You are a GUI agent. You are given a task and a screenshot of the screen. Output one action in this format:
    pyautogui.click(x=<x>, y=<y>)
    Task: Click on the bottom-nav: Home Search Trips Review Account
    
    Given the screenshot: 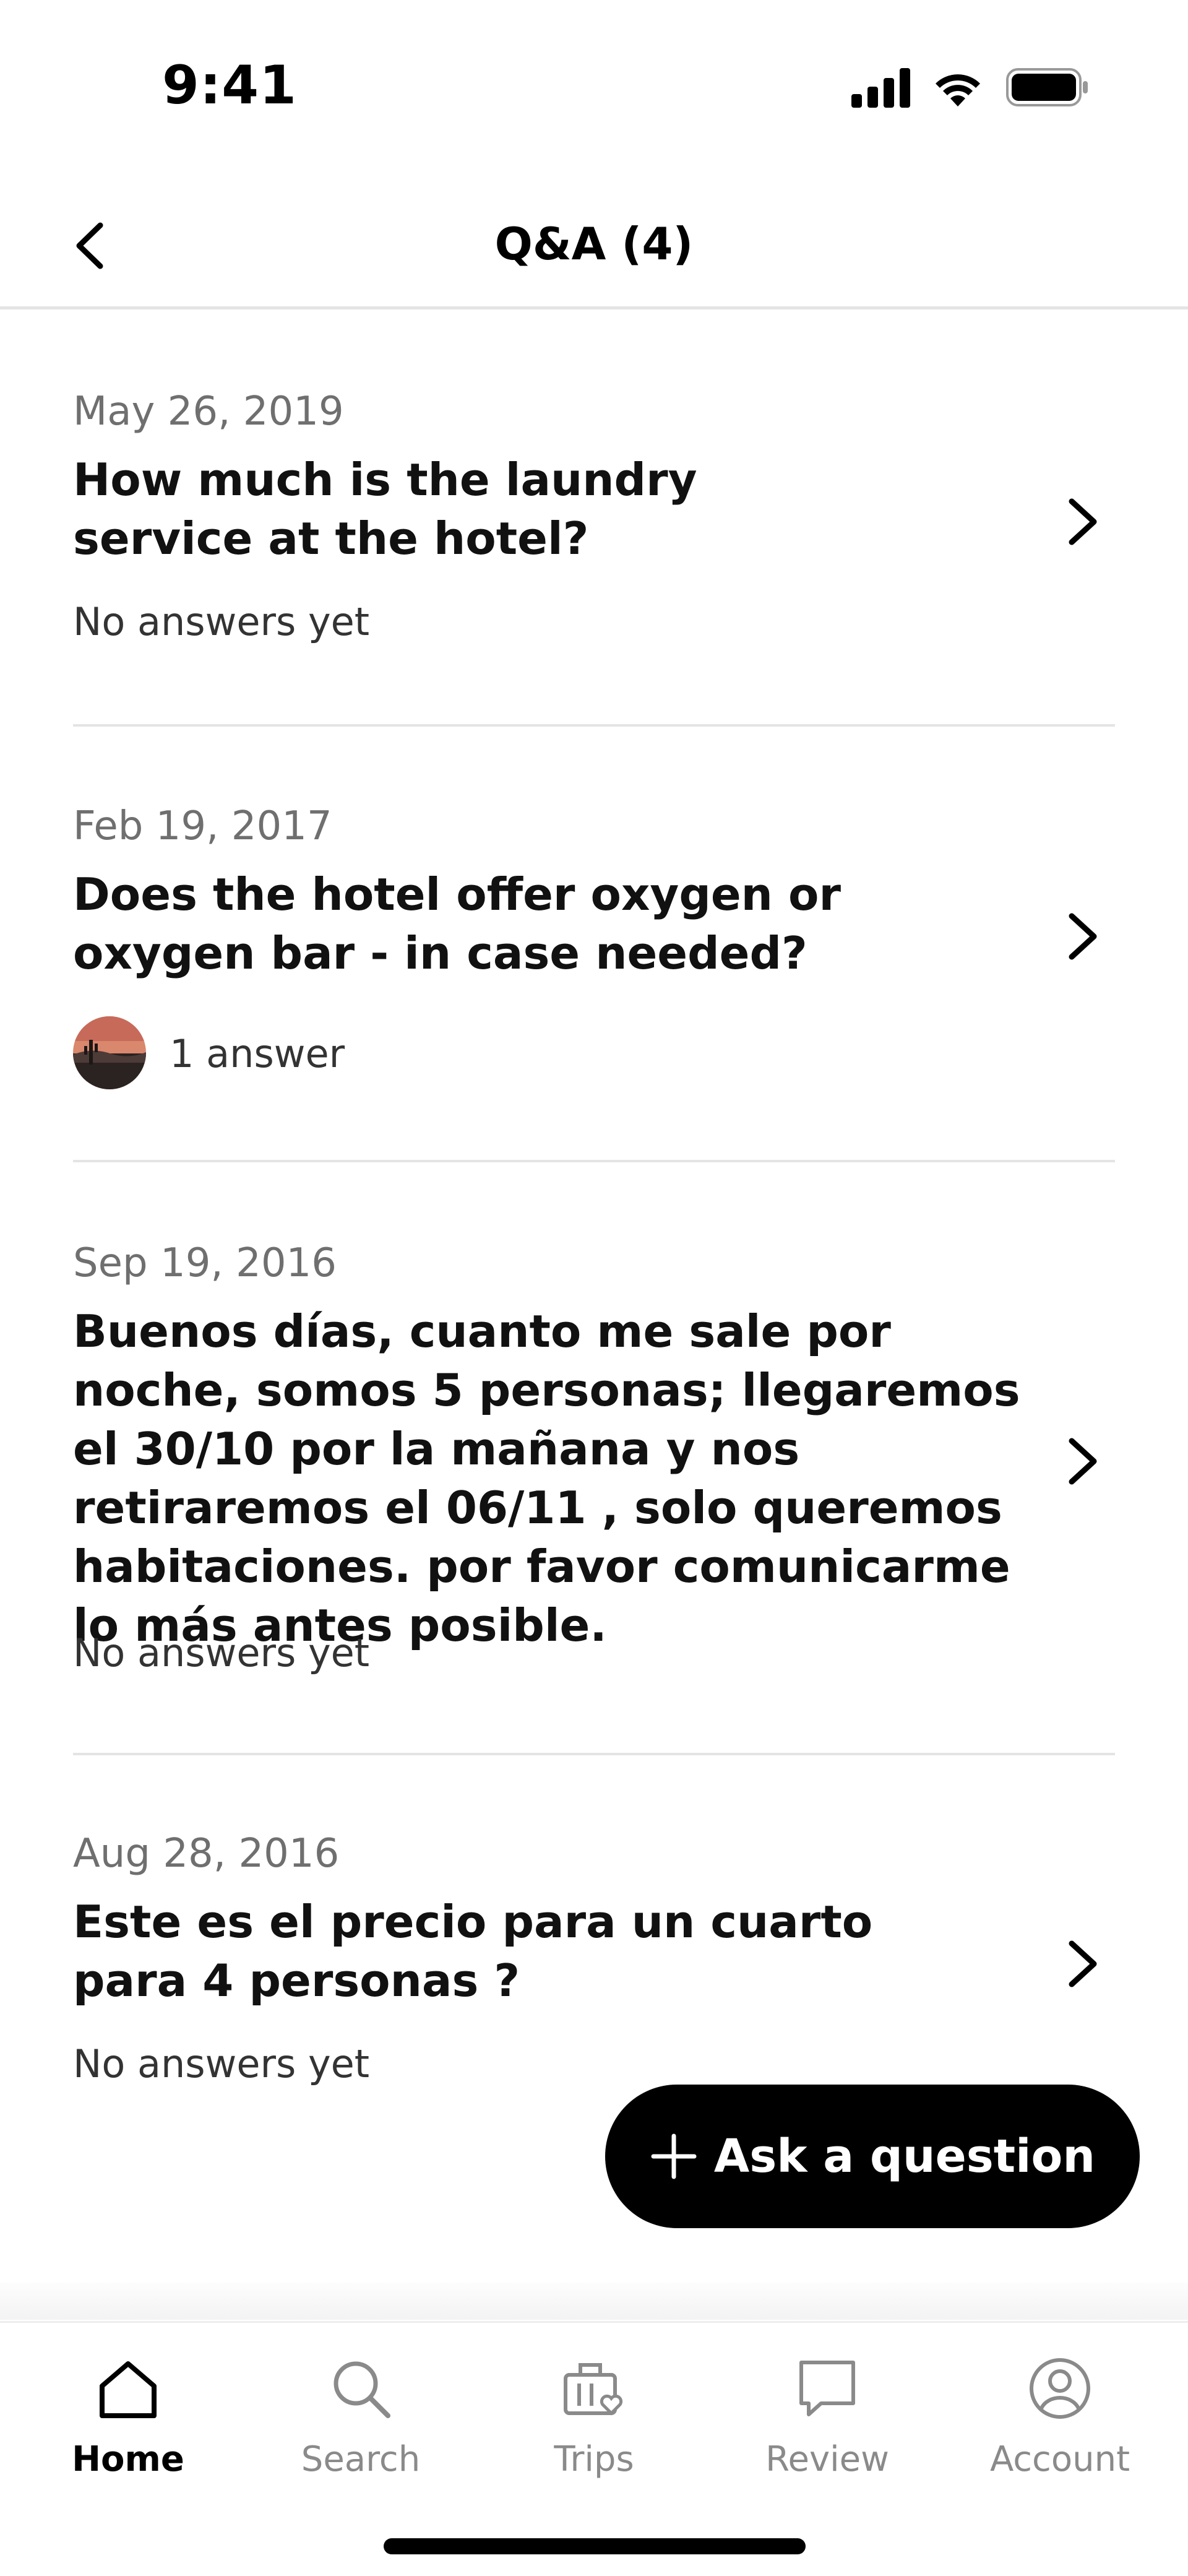 What is the action you would take?
    pyautogui.click(x=594, y=2448)
    